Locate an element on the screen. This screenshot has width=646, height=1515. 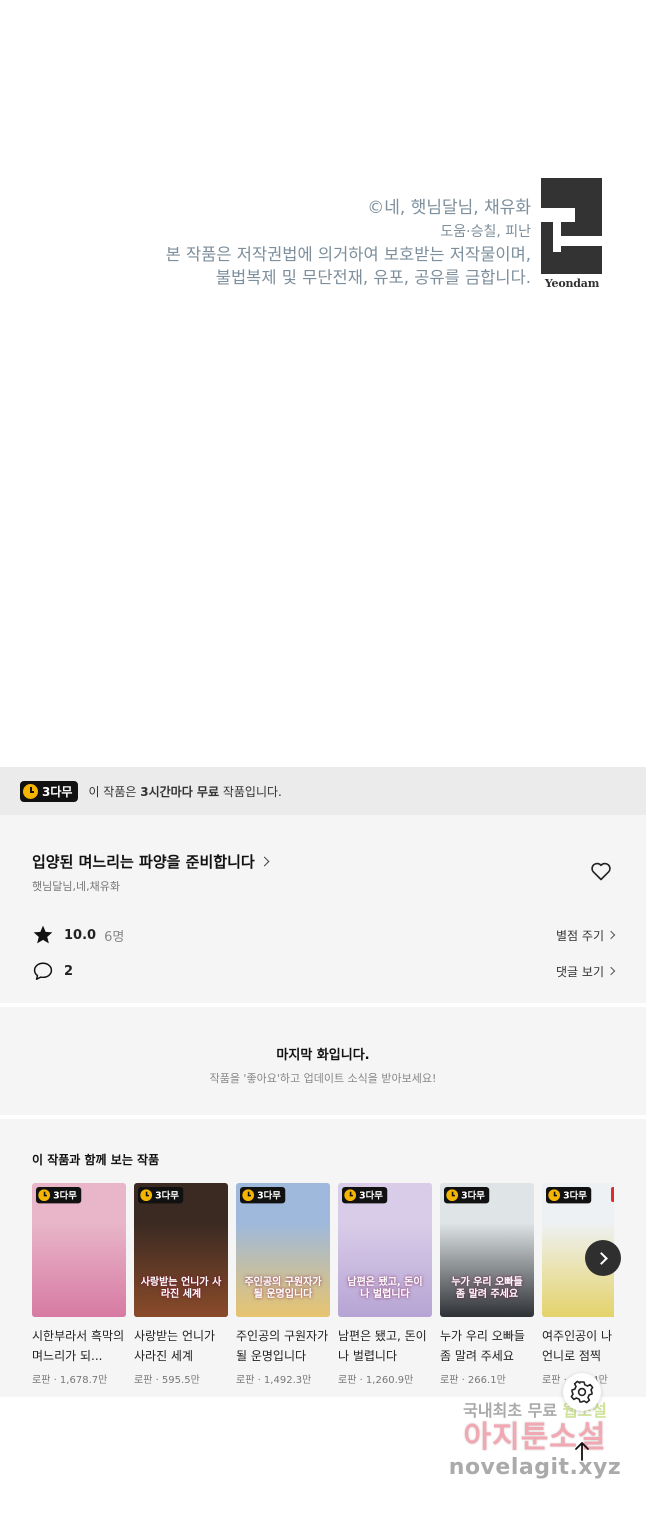
gear-icon is located at coordinates (582, 1392).